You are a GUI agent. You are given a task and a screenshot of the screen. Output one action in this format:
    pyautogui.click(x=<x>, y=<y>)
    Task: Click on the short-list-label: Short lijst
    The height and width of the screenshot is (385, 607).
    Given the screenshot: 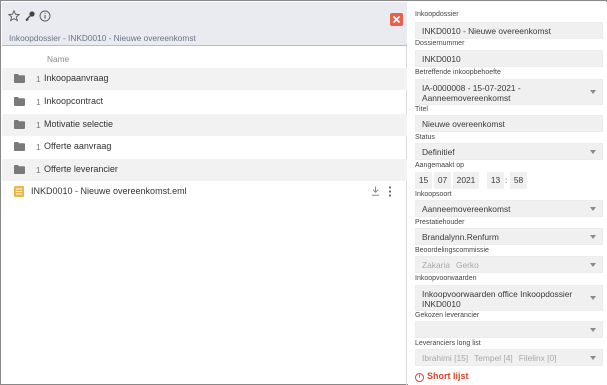 What is the action you would take?
    pyautogui.click(x=448, y=376)
    